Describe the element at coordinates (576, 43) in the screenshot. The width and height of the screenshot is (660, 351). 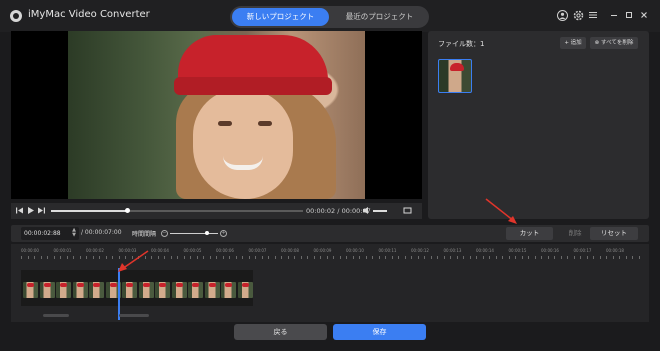
I see `add-file-label: 追加` at that location.